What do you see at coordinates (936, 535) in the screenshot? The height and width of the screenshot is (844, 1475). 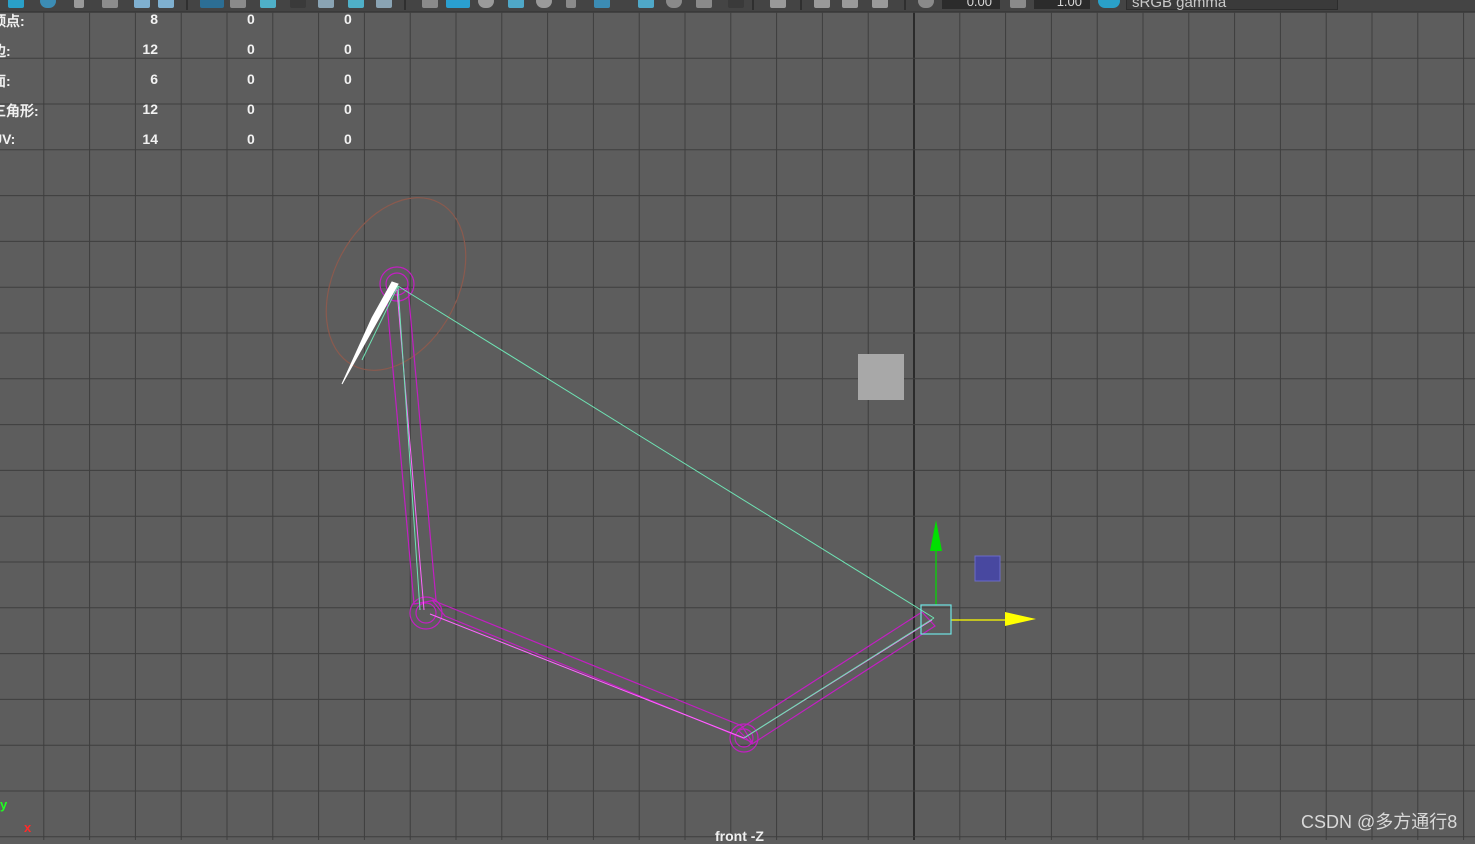 I see `move-y-arrow-icon` at bounding box center [936, 535].